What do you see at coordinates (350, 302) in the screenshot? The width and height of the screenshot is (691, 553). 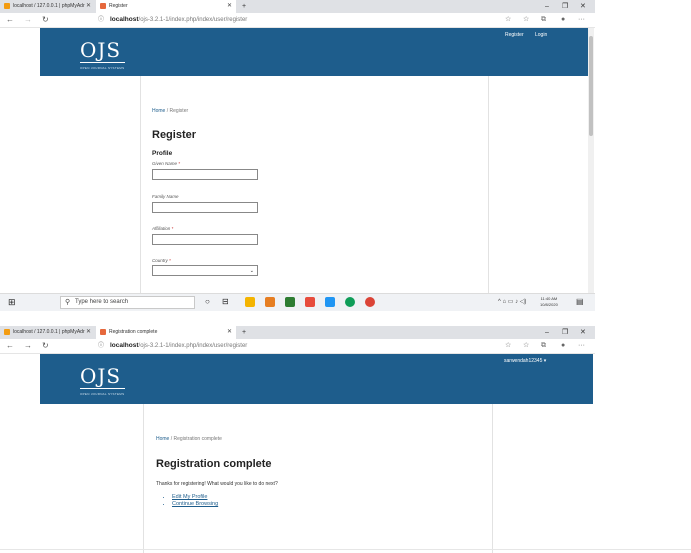 I see `edge-icon` at bounding box center [350, 302].